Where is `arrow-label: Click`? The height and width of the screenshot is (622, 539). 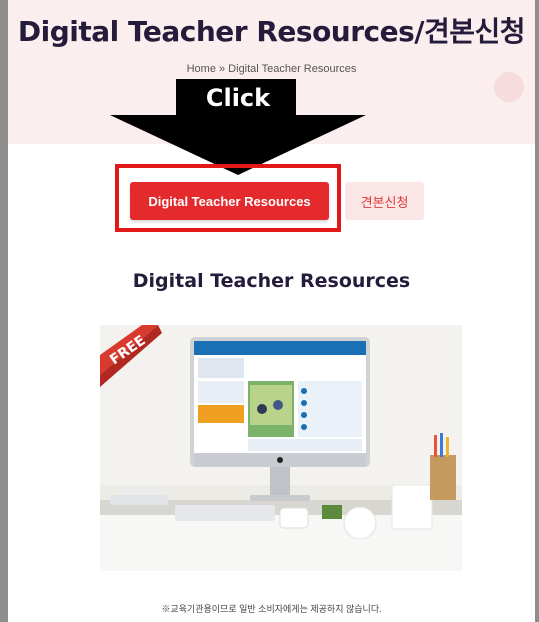
arrow-label: Click is located at coordinates (238, 98).